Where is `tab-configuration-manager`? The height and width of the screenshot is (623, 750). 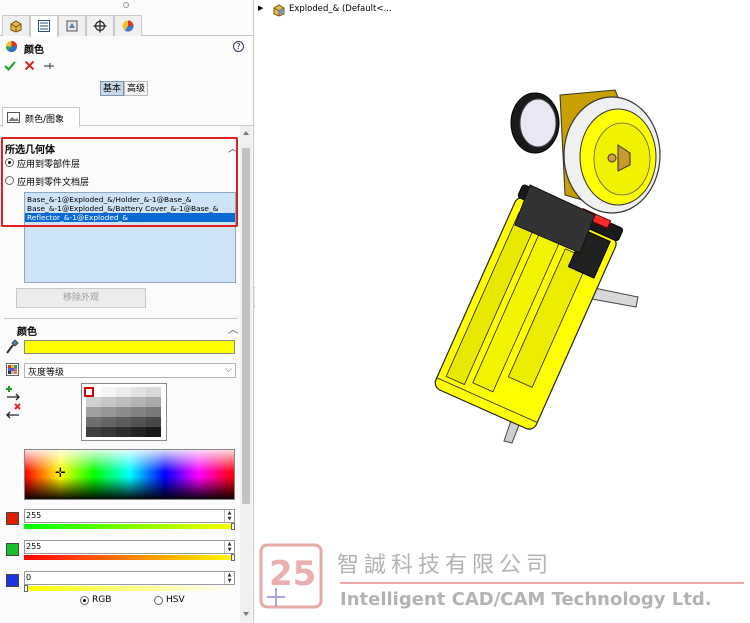
tab-configuration-manager is located at coordinates (72, 25).